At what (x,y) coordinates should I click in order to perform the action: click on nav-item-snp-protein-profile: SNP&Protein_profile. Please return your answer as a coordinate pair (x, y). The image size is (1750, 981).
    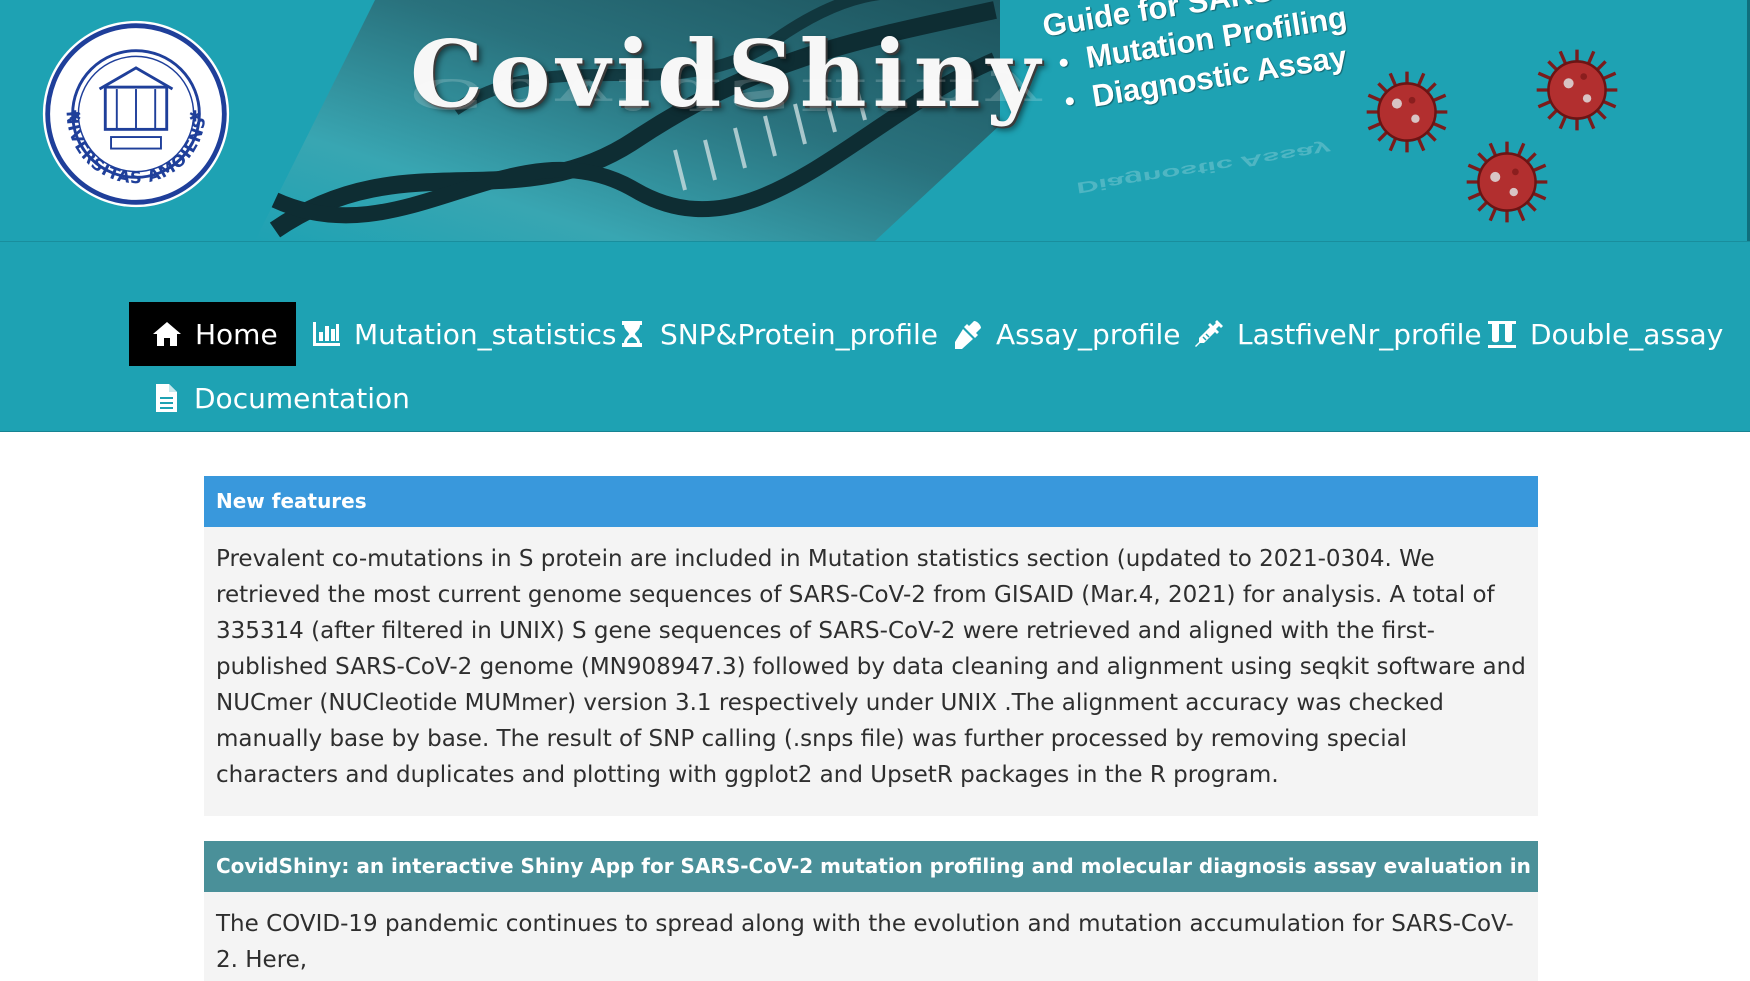
    Looking at the image, I should click on (776, 334).